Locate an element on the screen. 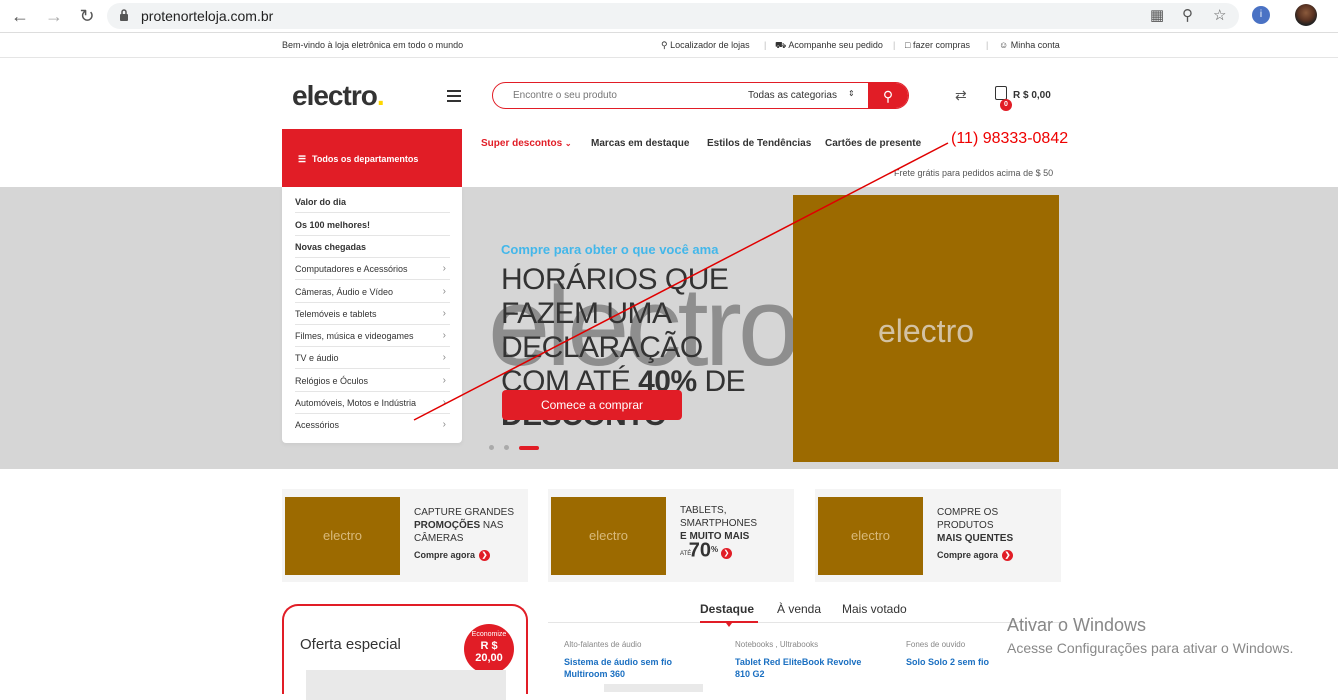 The image size is (1338, 700). translate-icon: ▦ is located at coordinates (1157, 16).